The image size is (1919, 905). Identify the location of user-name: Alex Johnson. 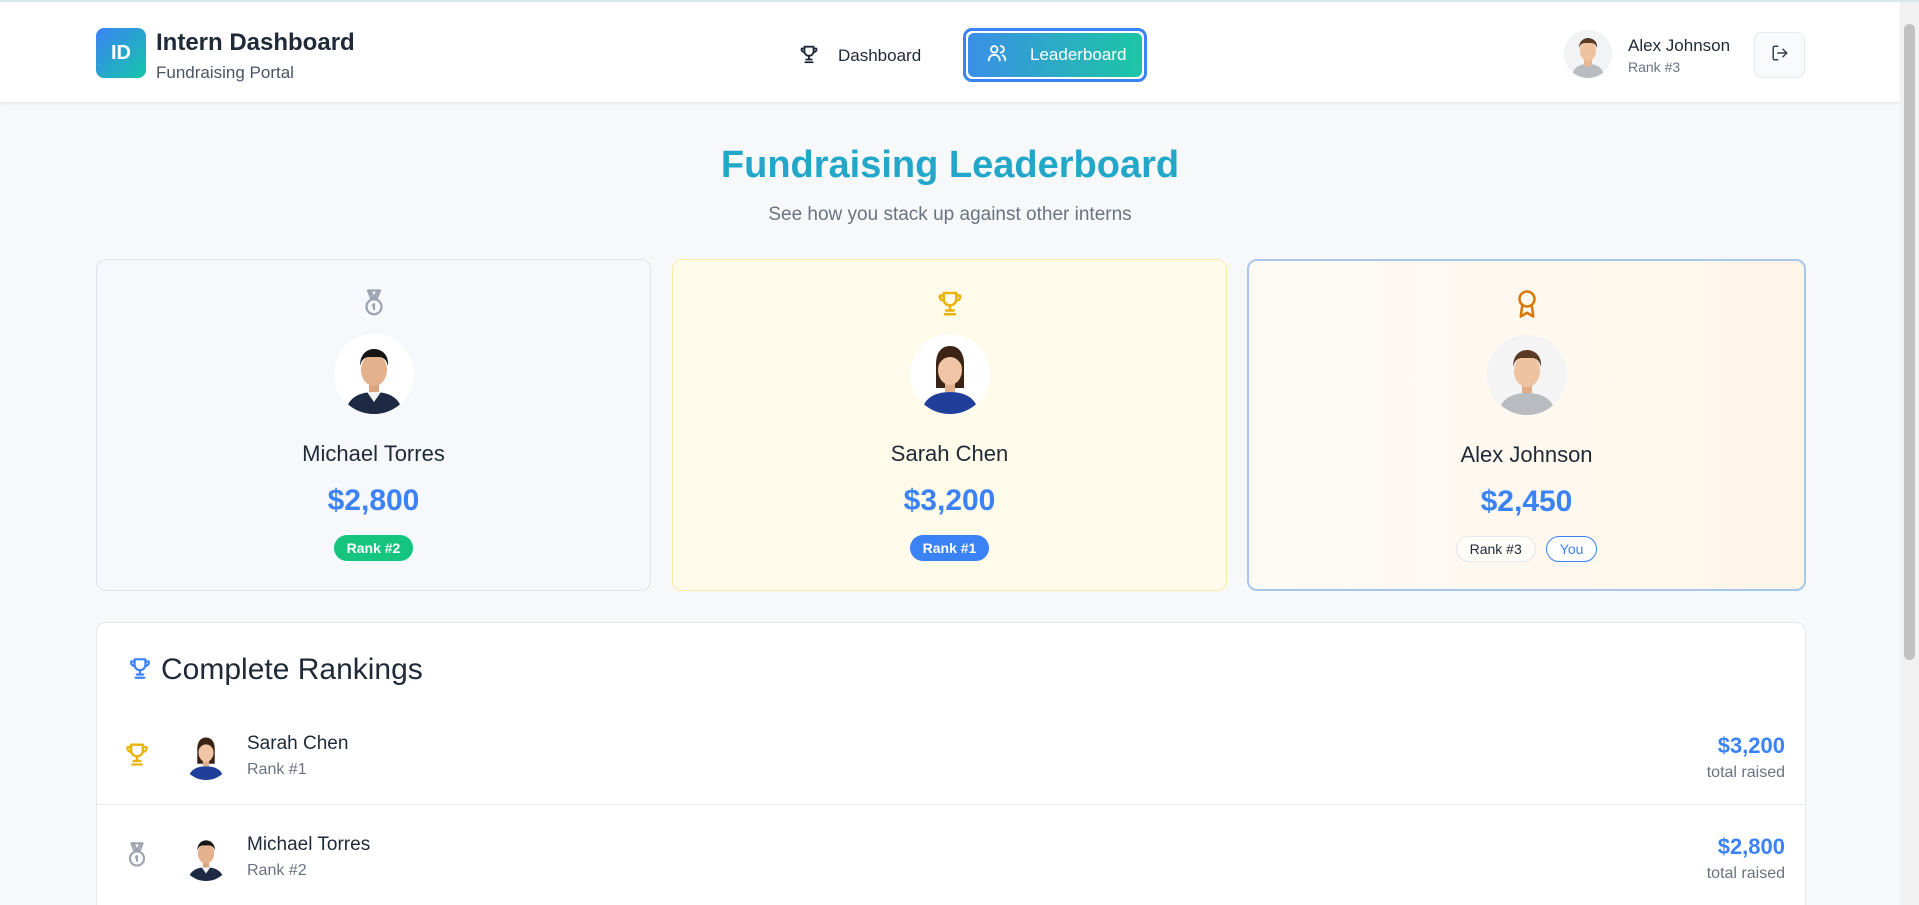
(1679, 45).